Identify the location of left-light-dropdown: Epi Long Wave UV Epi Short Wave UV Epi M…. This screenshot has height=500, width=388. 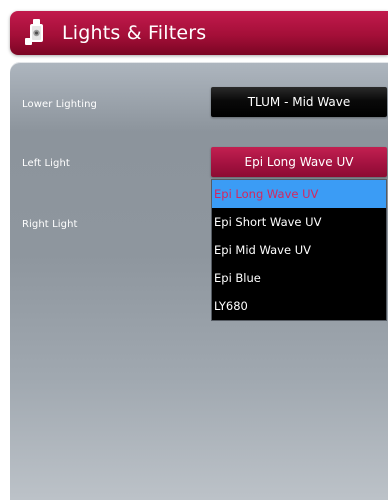
(299, 250).